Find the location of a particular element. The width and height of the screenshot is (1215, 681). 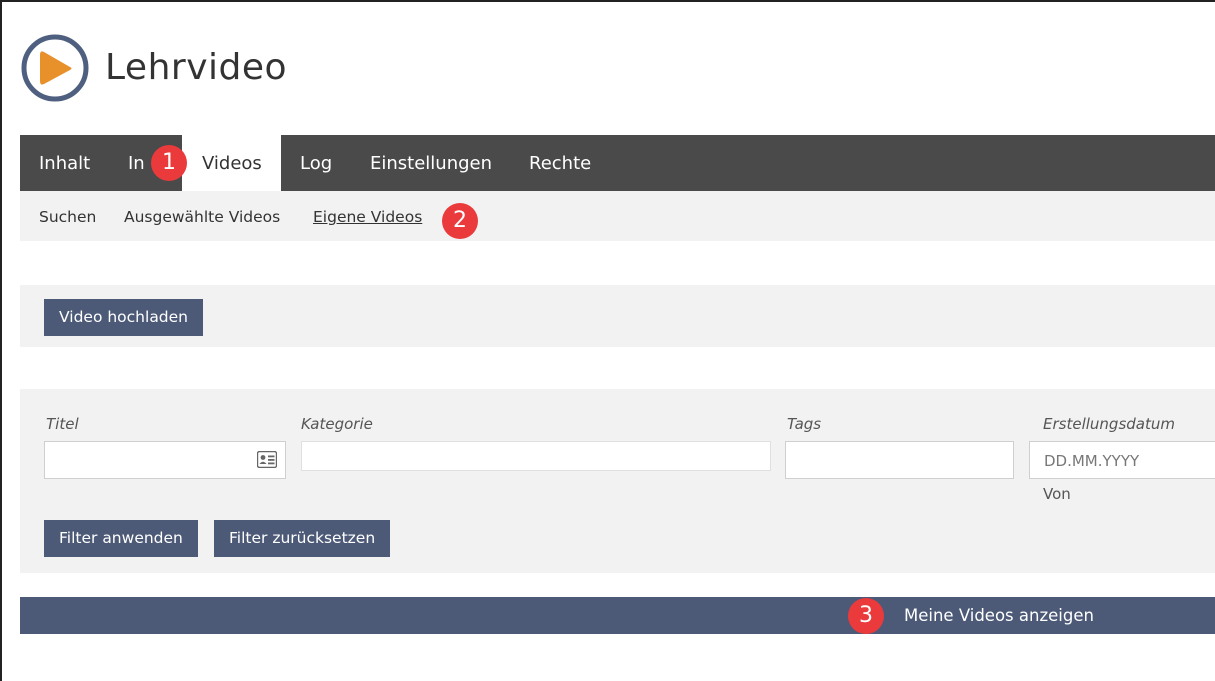

tab-einstellungen: Einstellungen is located at coordinates (431, 163).